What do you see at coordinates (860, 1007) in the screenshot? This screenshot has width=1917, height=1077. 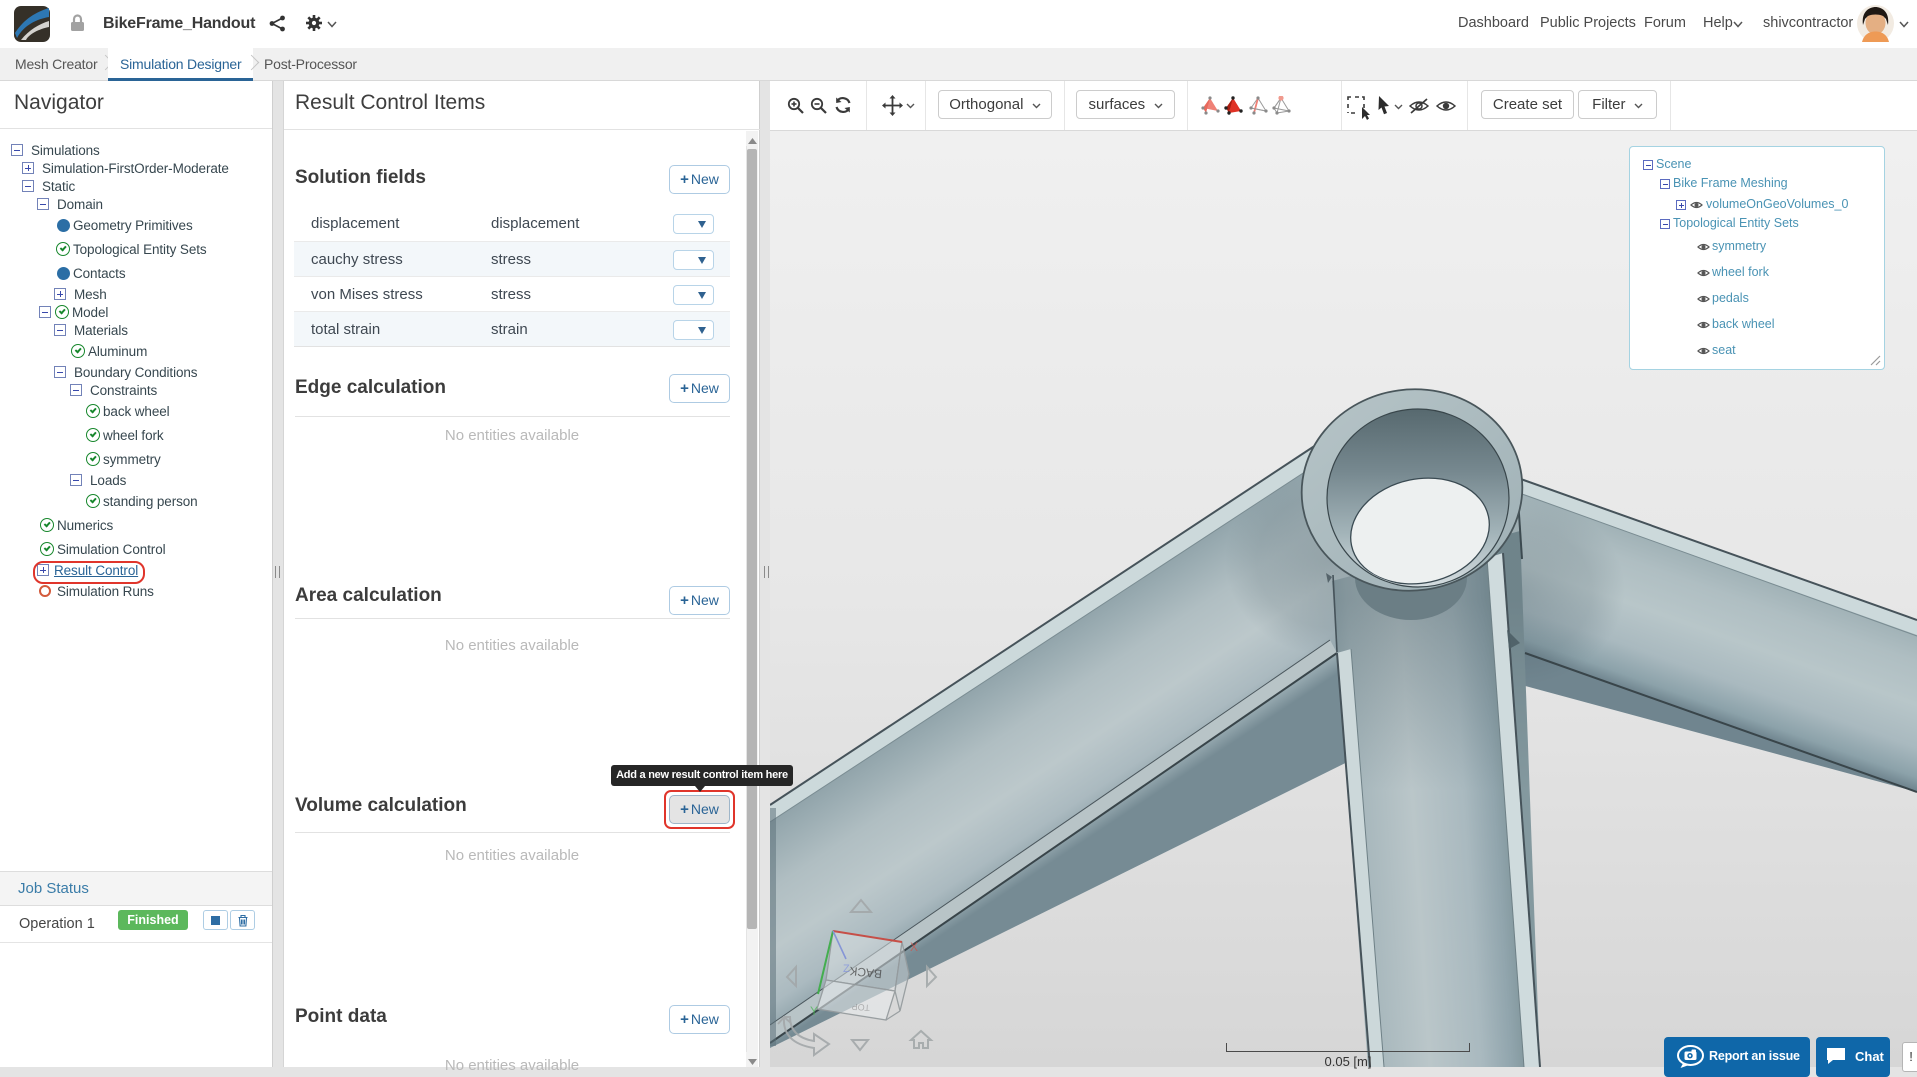 I see `svg-text: TOP` at bounding box center [860, 1007].